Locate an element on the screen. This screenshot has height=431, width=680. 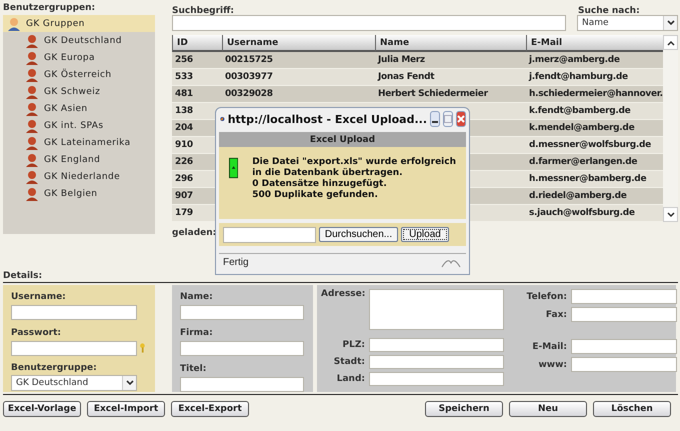
tree-item: GK Österreich is located at coordinates (79, 74).